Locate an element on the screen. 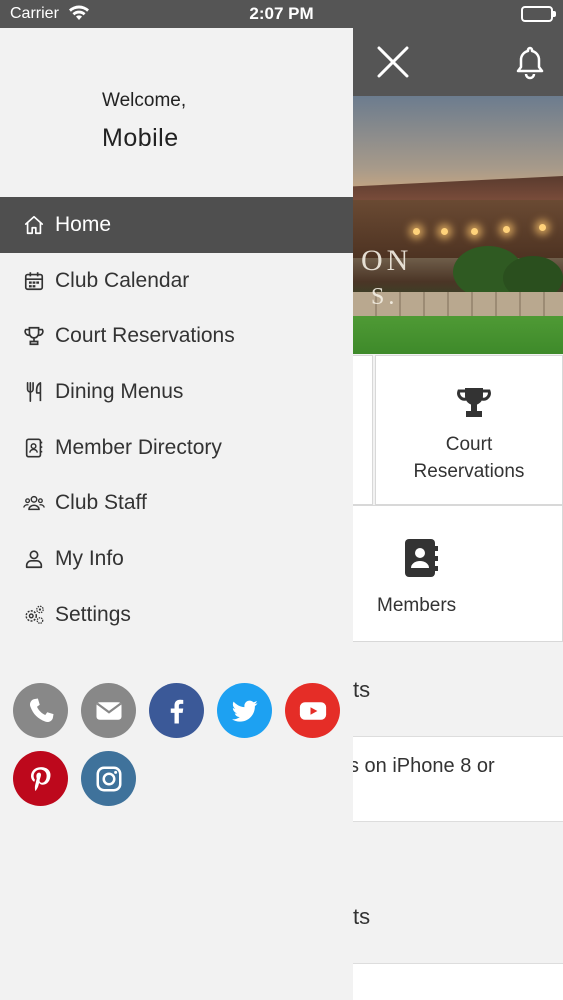 Image resolution: width=563 pixels, height=1000 pixels. menu-item-label: Club Calendar is located at coordinates (122, 280).